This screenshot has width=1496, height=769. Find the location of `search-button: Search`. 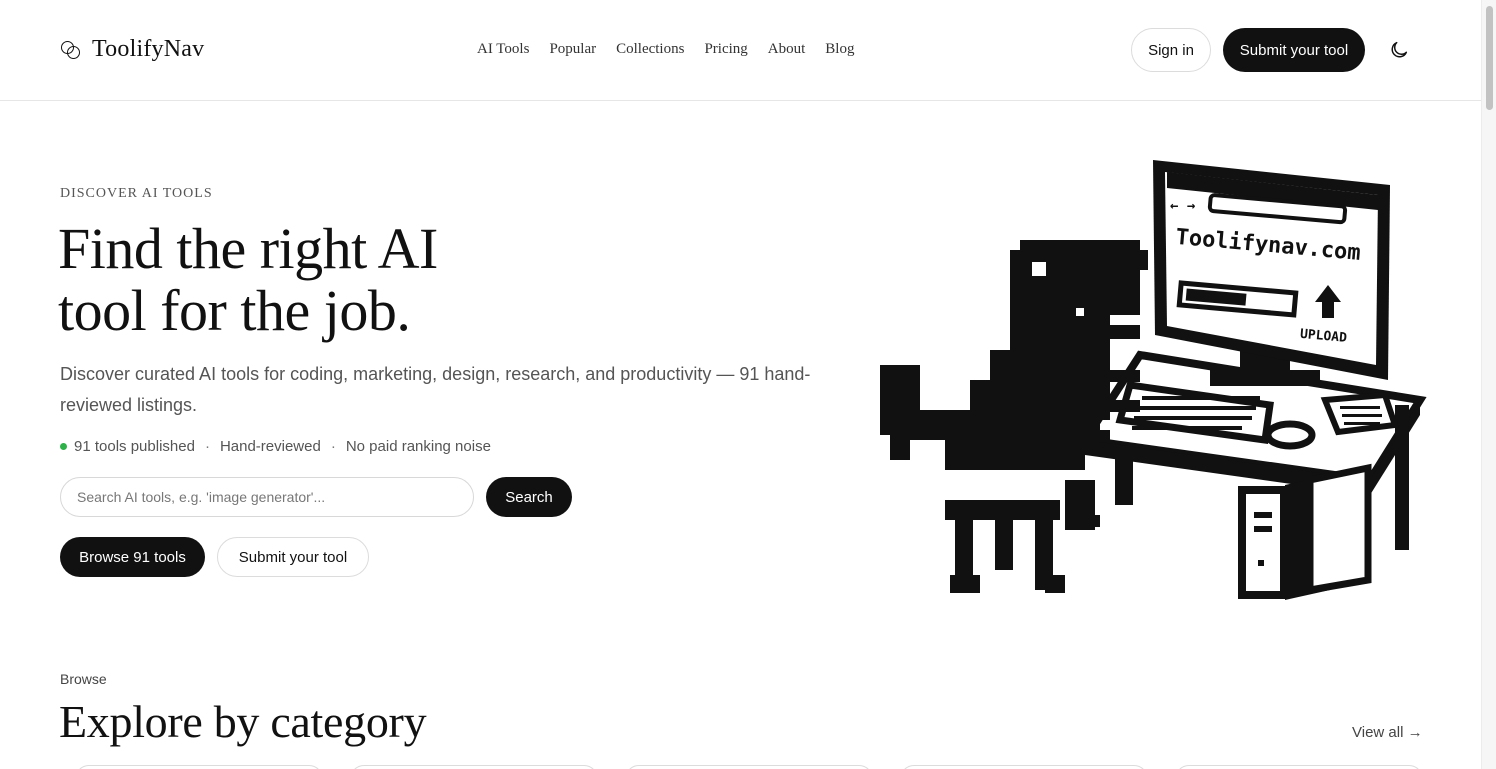

search-button: Search is located at coordinates (529, 497).